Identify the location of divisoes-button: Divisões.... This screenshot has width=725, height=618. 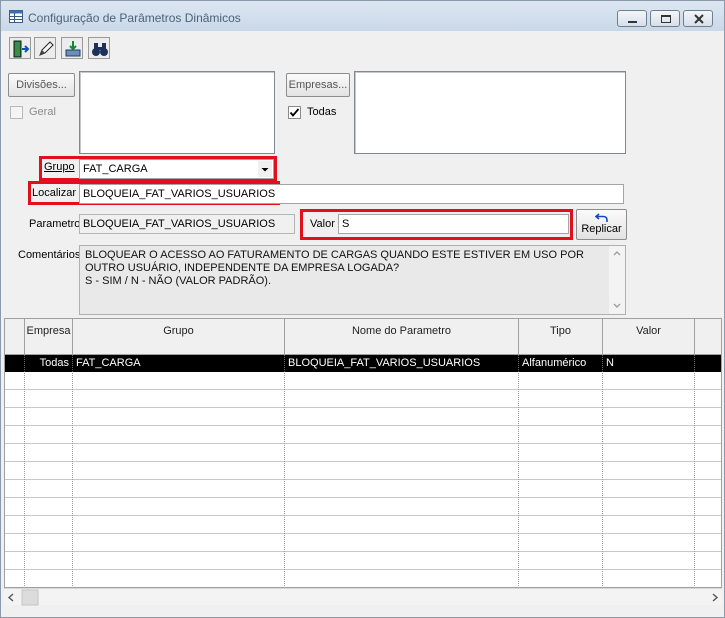
(41, 85).